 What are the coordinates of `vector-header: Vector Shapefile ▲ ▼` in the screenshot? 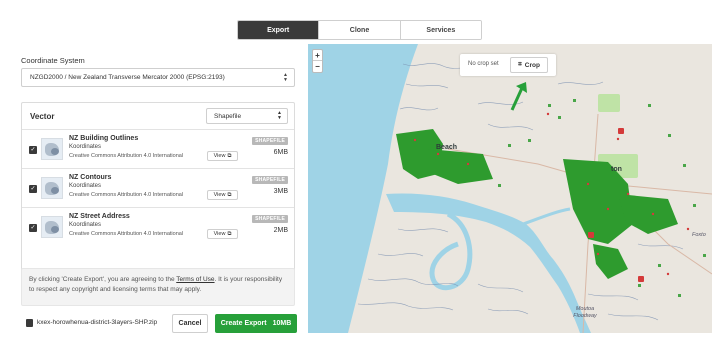 It's located at (158, 116).